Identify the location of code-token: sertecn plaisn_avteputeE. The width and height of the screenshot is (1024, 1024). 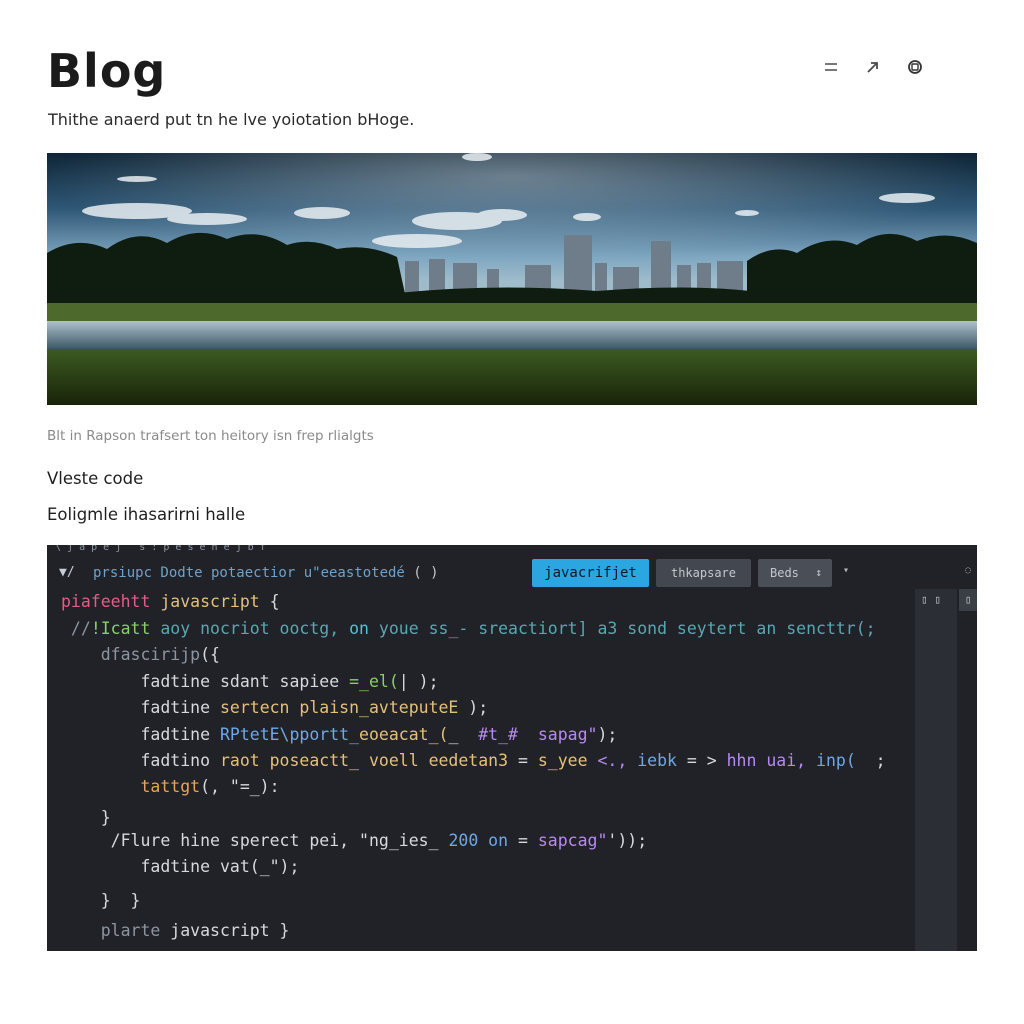
(339, 707).